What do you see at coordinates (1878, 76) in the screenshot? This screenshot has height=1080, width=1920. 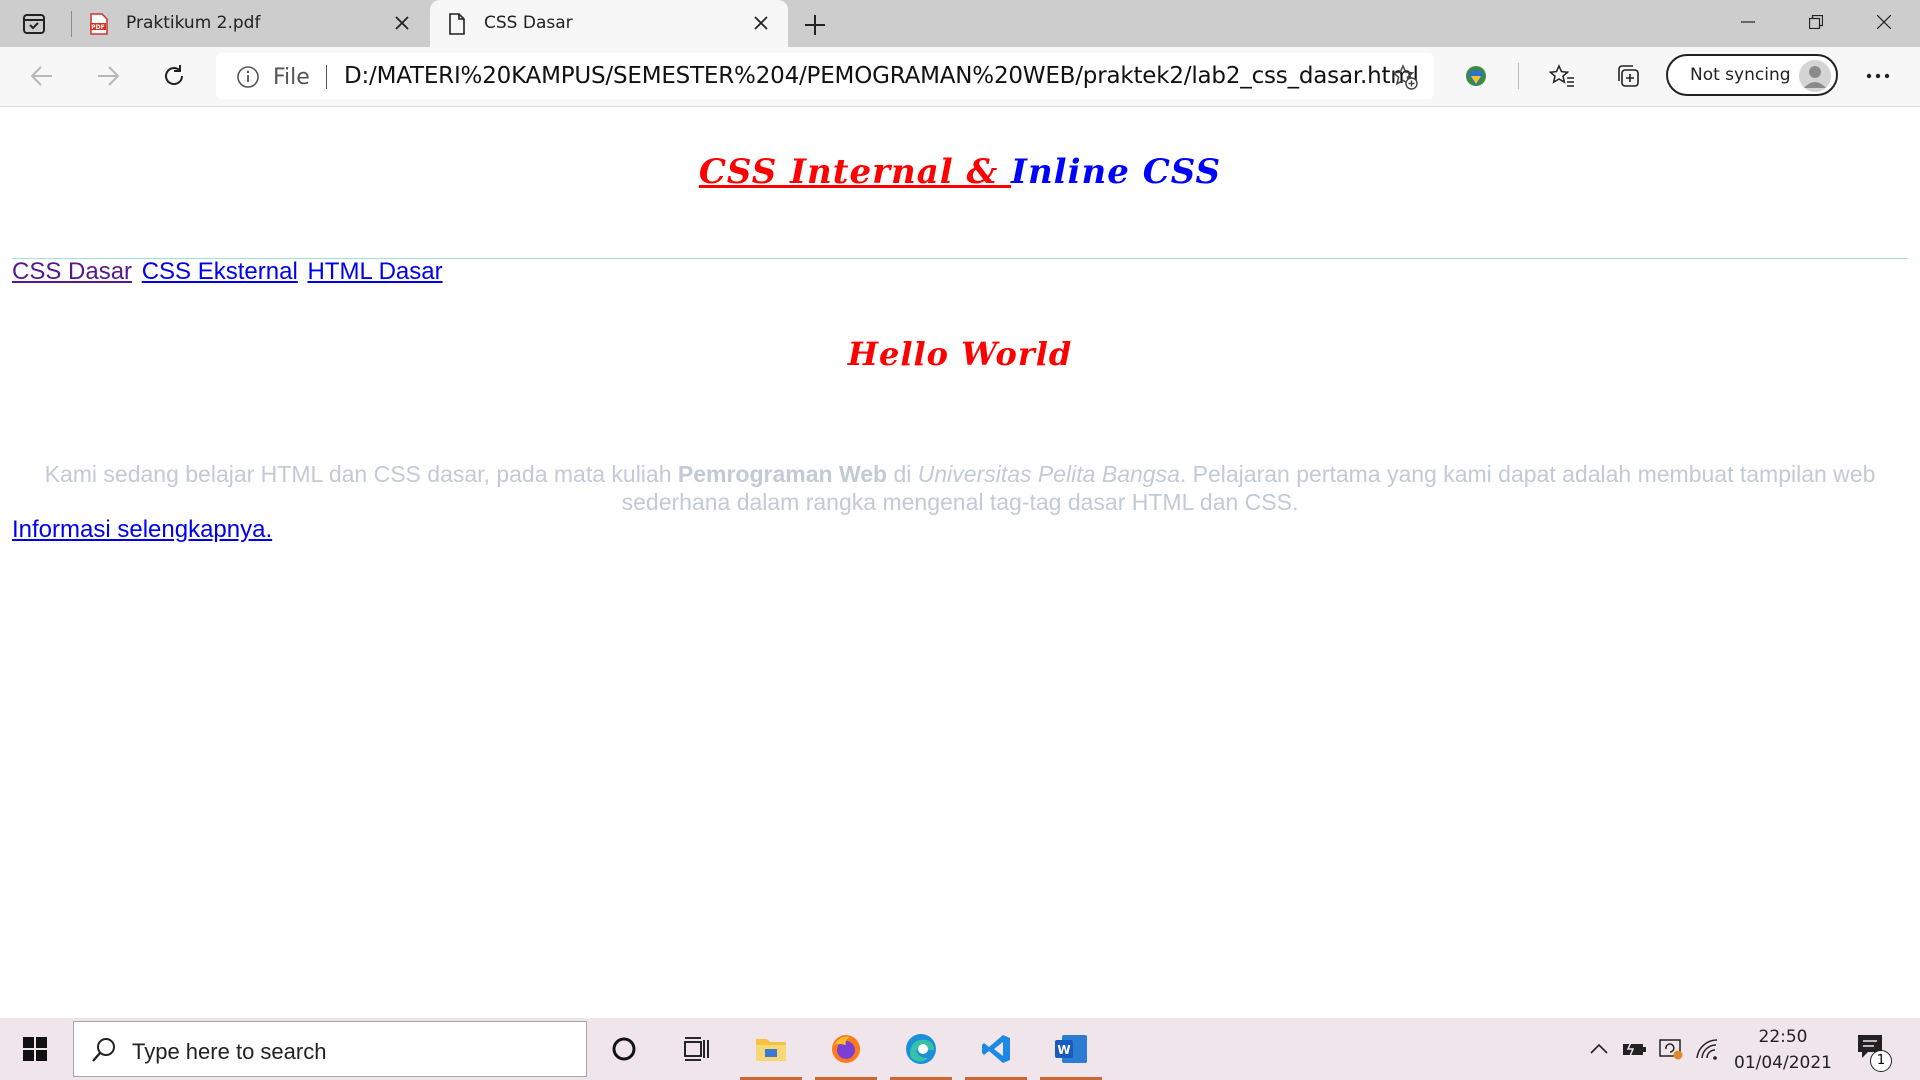 I see `more-options-icon` at bounding box center [1878, 76].